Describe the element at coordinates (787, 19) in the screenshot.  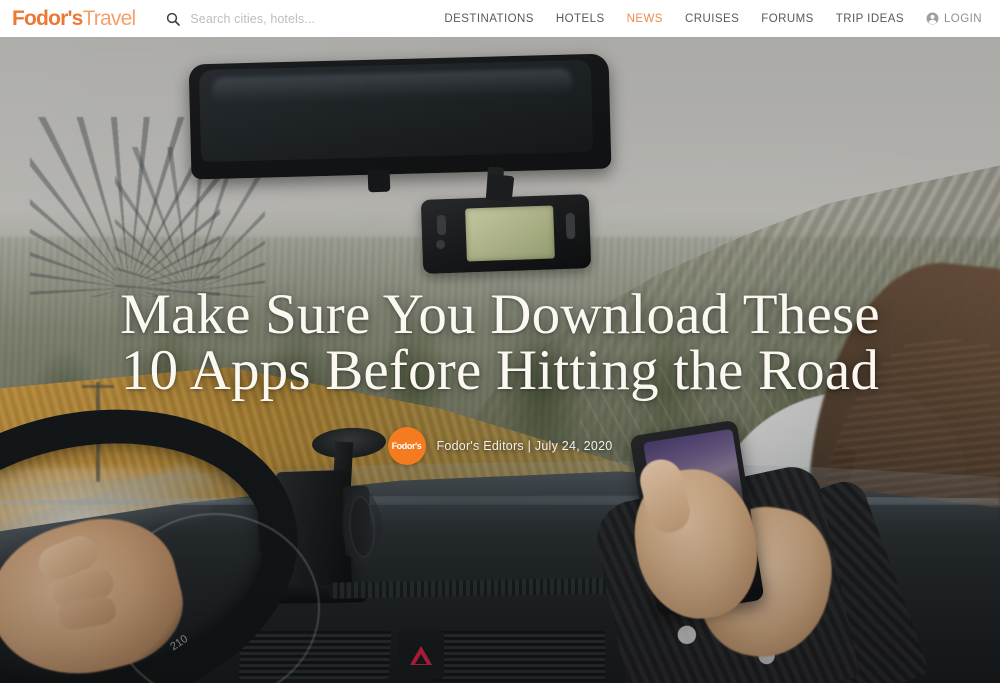
I see `nav-item-forums: FORUMS` at that location.